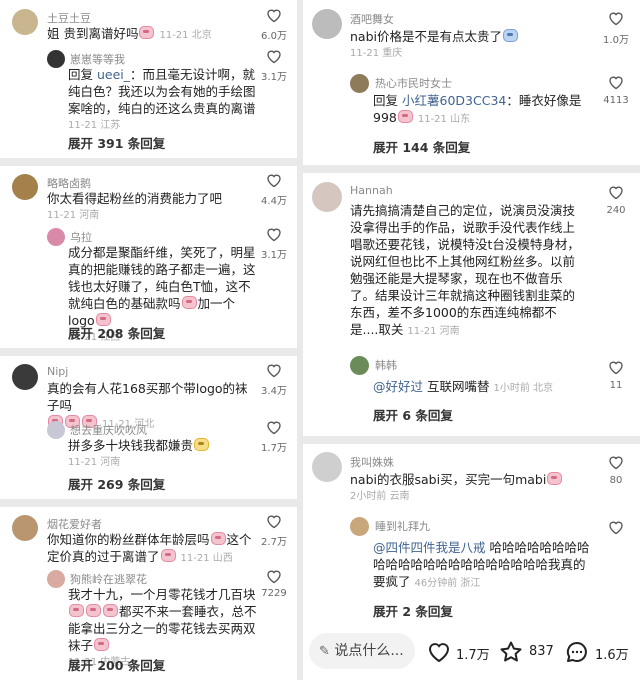 Image resolution: width=640 pixels, height=680 pixels. I want to click on like-total: 1.7万, so click(473, 655).